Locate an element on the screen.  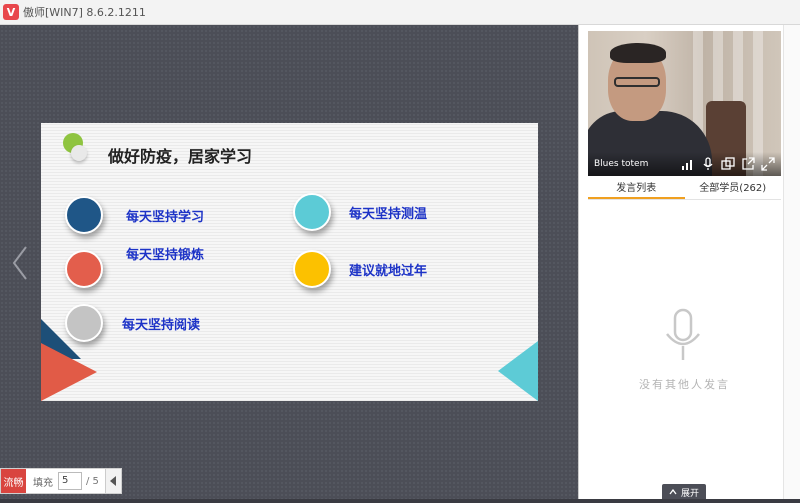
slide-item-holiday: 建议就地过年 is located at coordinates (360, 269).